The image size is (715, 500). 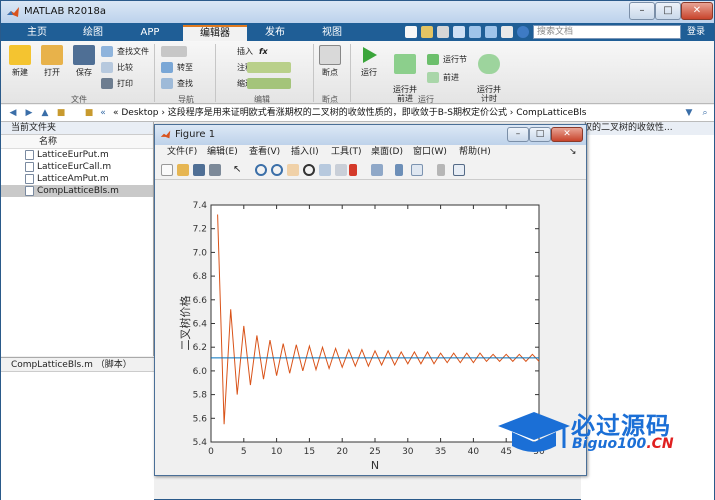 What do you see at coordinates (269, 67) in the screenshot?
I see `comment-tools` at bounding box center [269, 67].